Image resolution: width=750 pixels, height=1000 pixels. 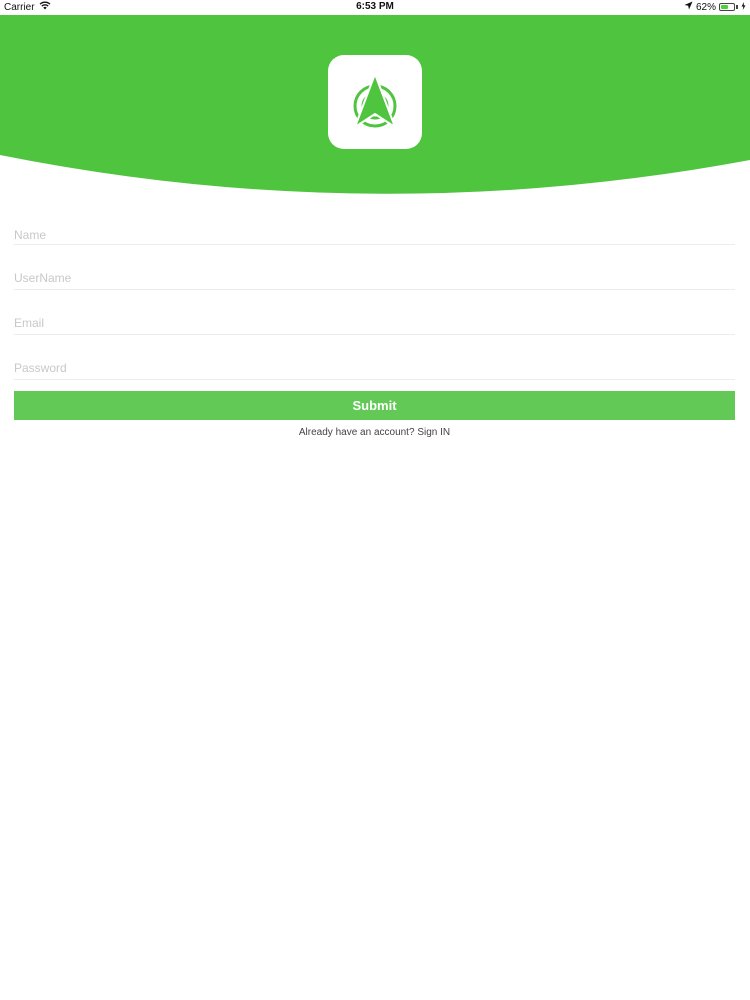 What do you see at coordinates (688, 7) in the screenshot?
I see `location-arrow-icon` at bounding box center [688, 7].